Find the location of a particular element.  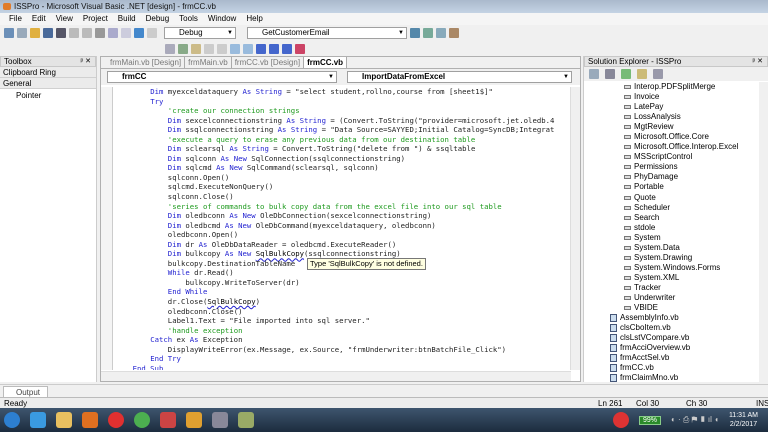

clock: 11:31 AM 2/2/2017 is located at coordinates (748, 420).